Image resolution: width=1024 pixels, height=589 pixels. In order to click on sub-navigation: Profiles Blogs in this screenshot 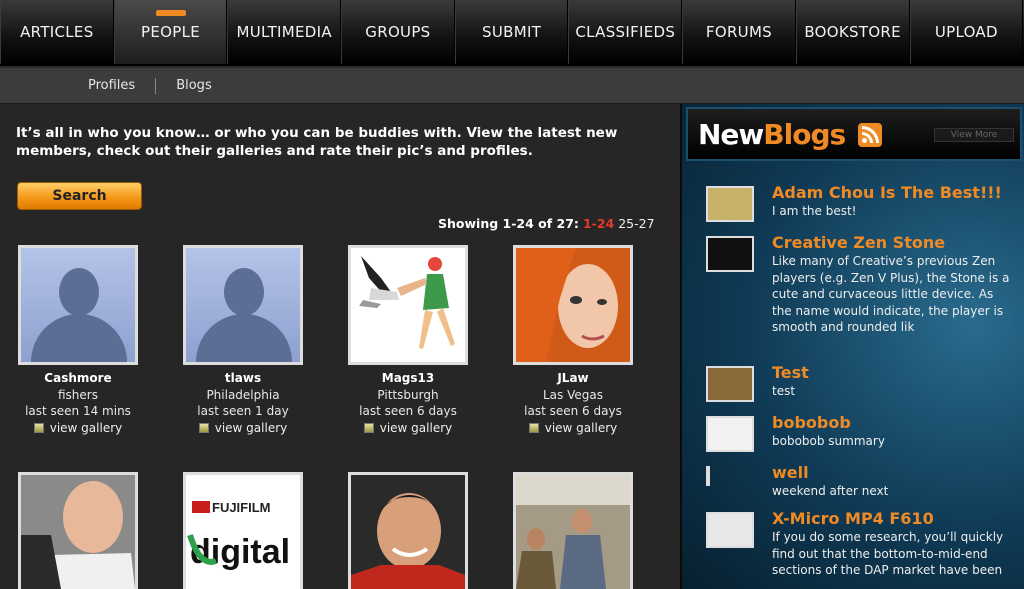, I will do `click(512, 86)`.